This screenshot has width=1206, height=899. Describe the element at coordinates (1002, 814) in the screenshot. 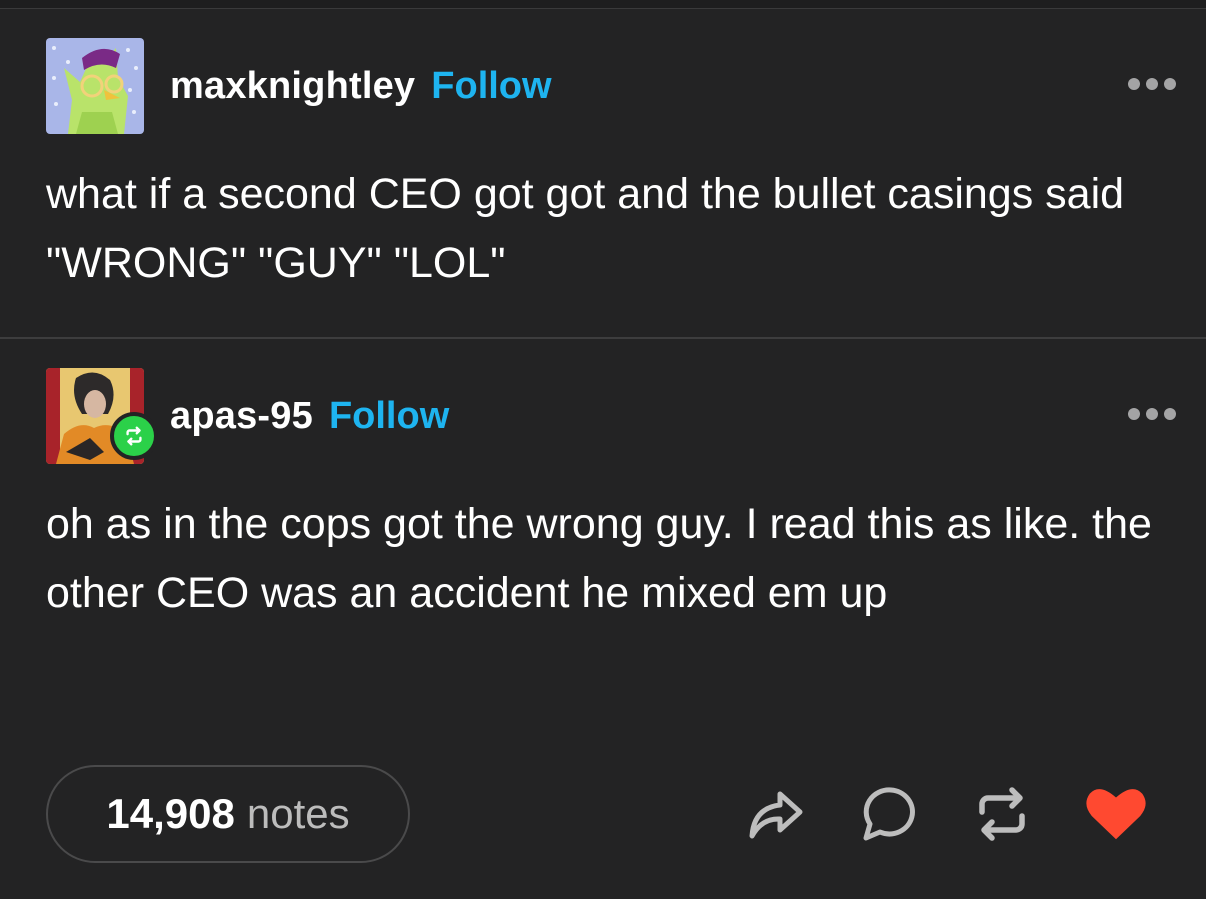

I see `reblog-icon` at that location.